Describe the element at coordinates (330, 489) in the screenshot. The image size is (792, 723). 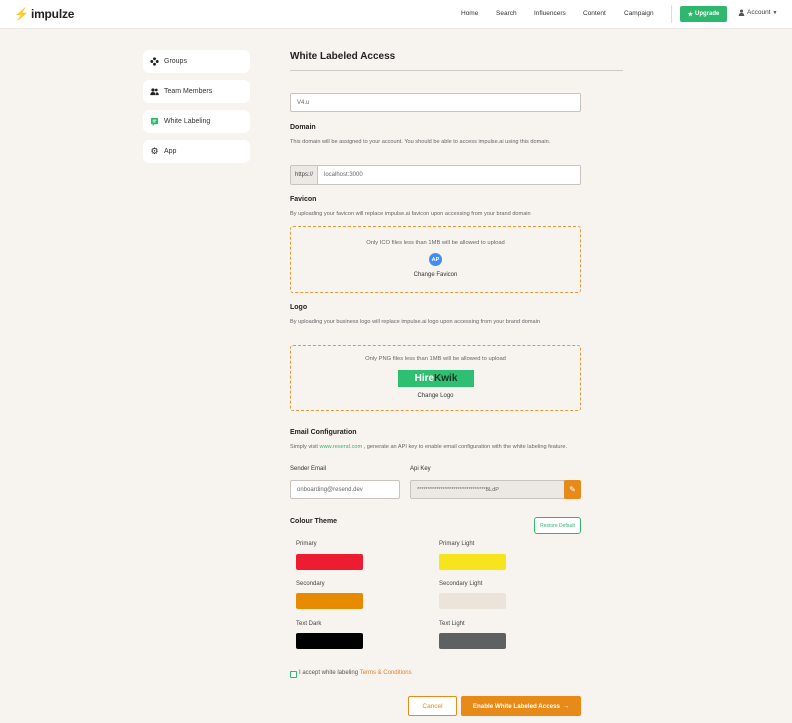
I see `sender-email-value: onboarding@resend.dev` at that location.